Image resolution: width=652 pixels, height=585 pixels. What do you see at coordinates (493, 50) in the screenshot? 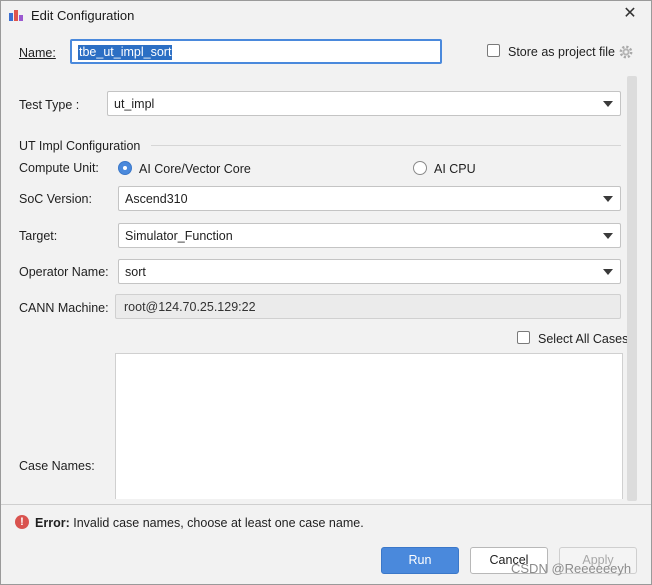
I see `store-project-checkbox` at bounding box center [493, 50].